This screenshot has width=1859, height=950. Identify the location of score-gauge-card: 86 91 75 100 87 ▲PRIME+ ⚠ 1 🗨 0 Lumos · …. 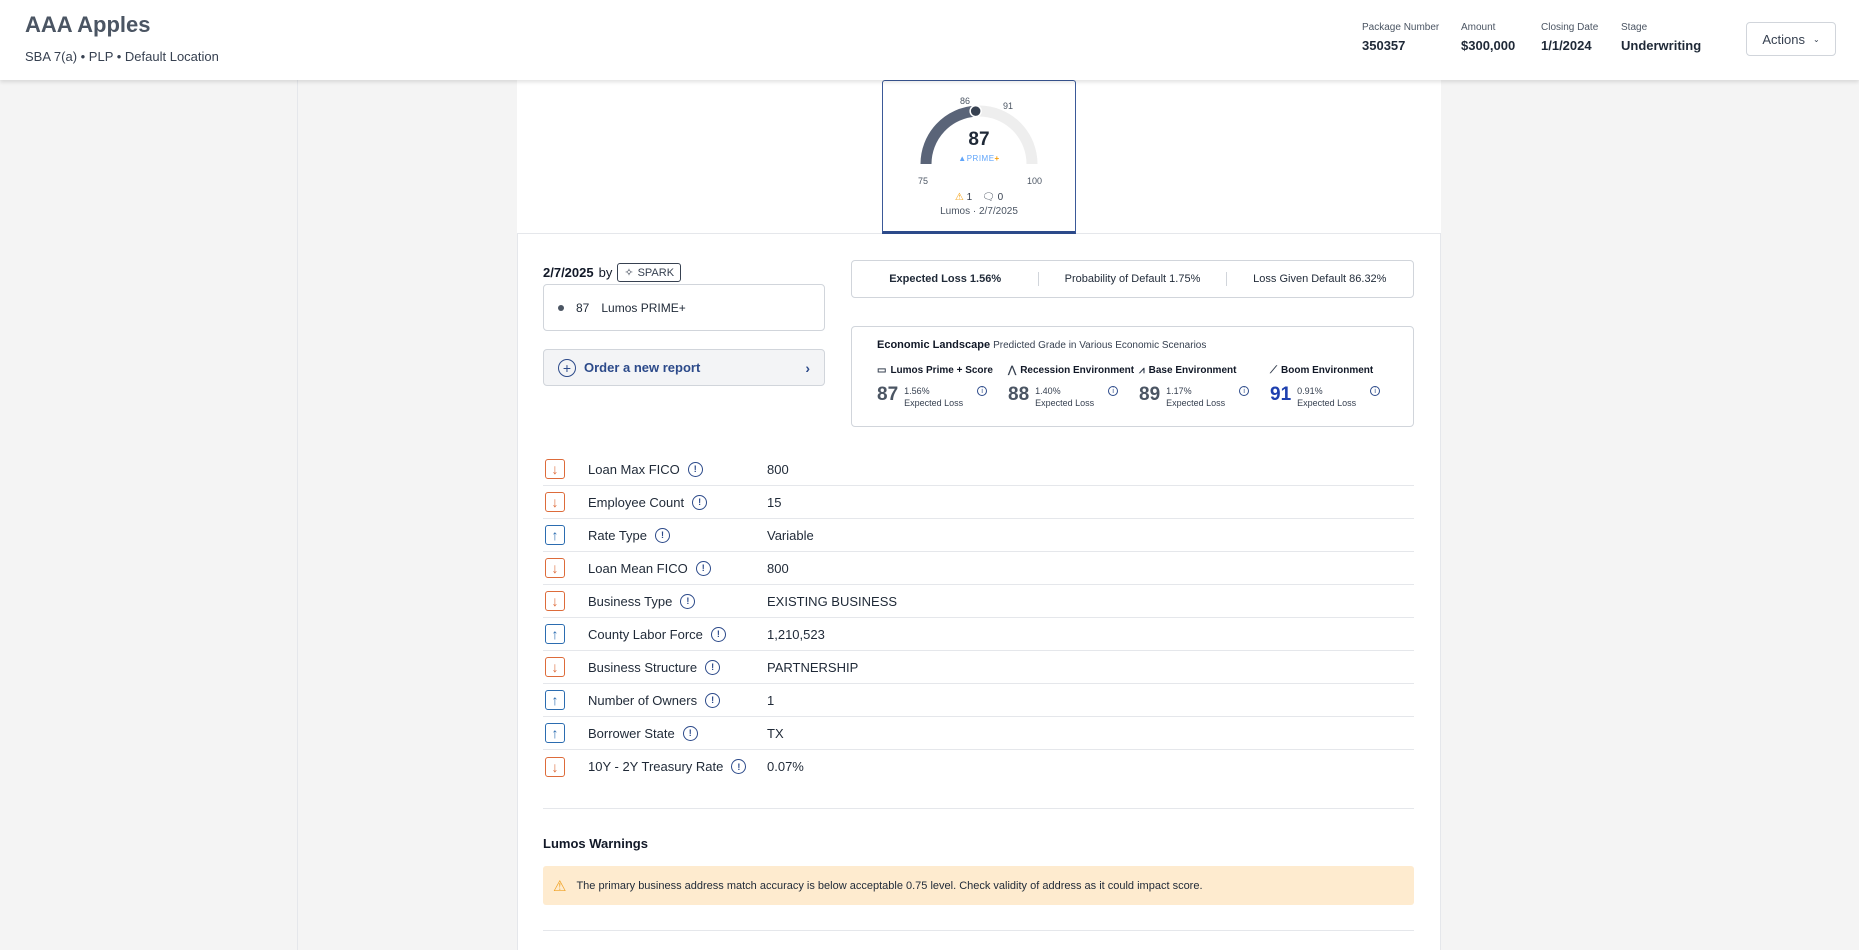
(979, 157).